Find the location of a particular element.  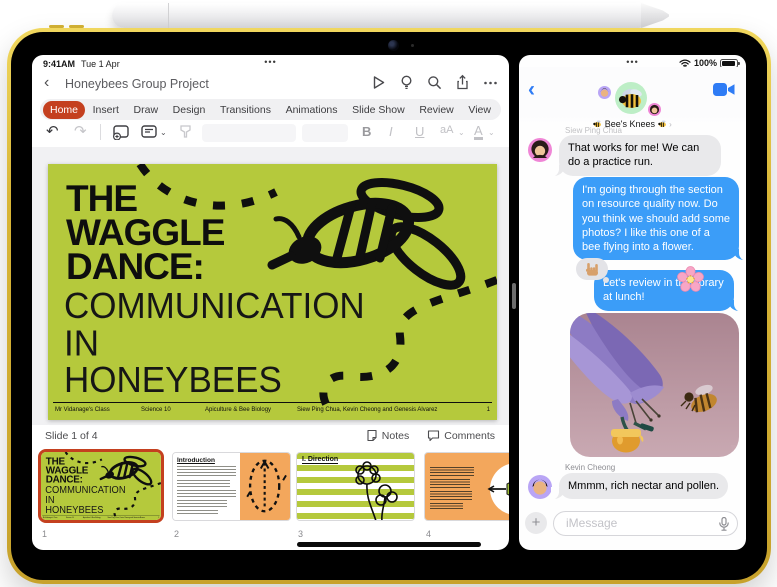

format-painter-icon is located at coordinates (185, 132).